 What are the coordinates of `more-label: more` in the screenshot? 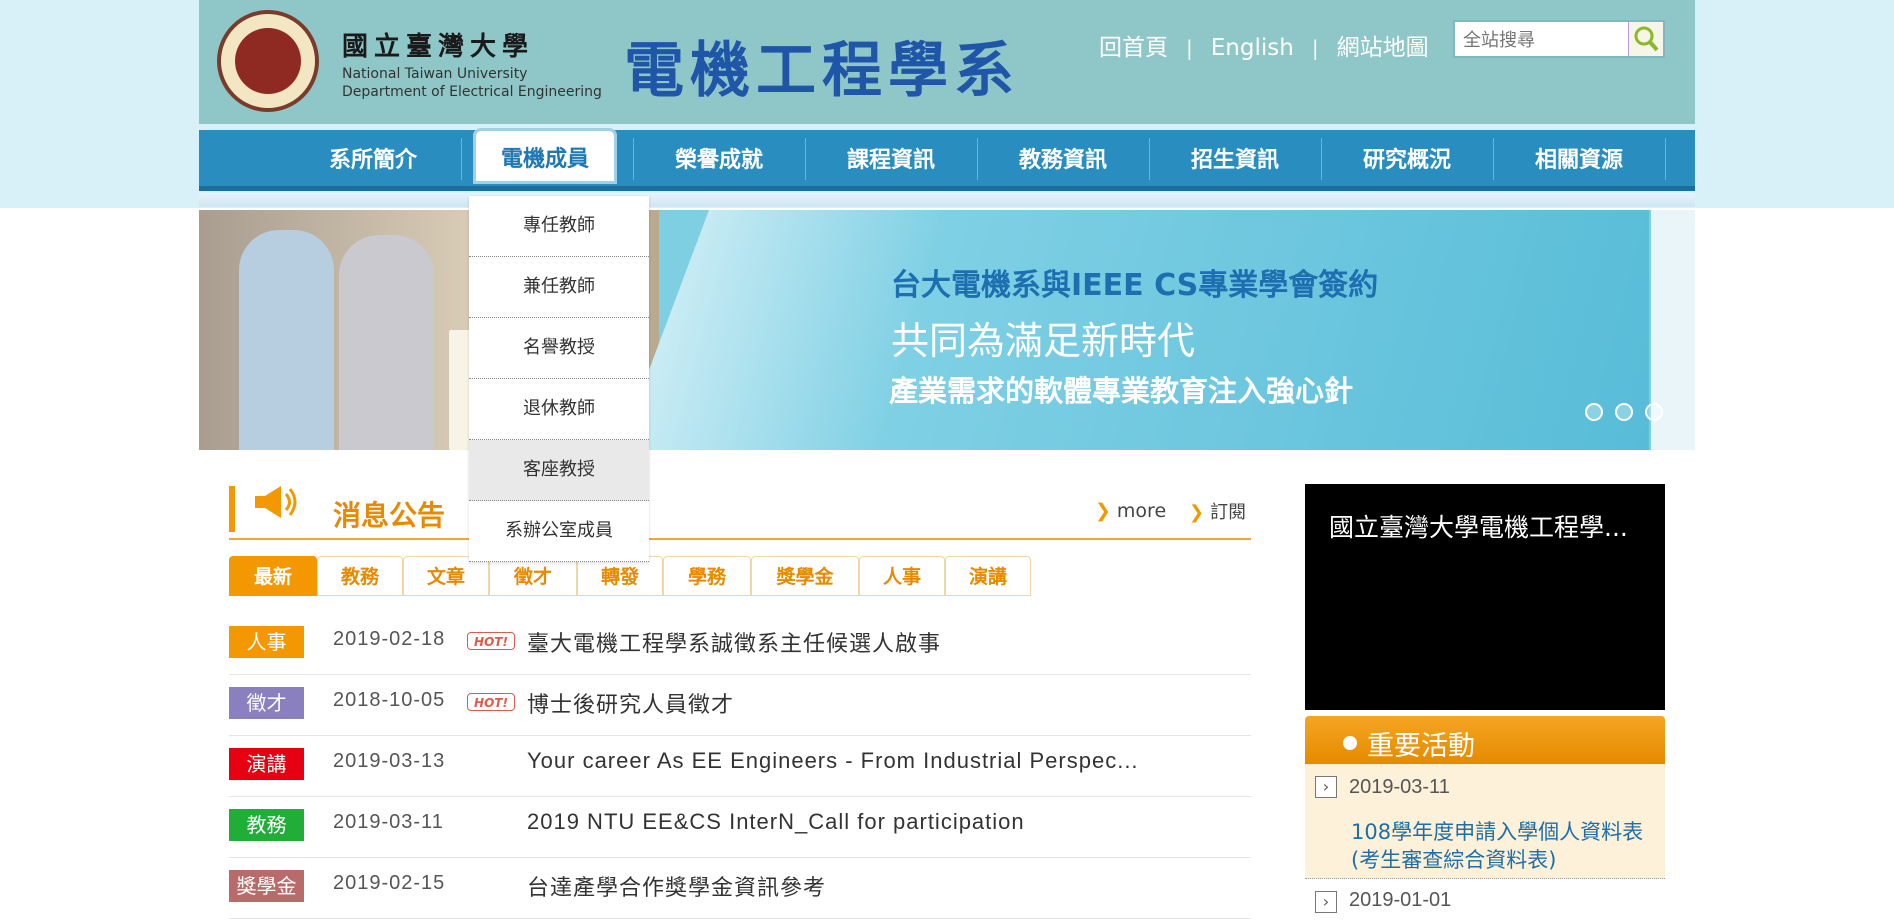 It's located at (1141, 511).